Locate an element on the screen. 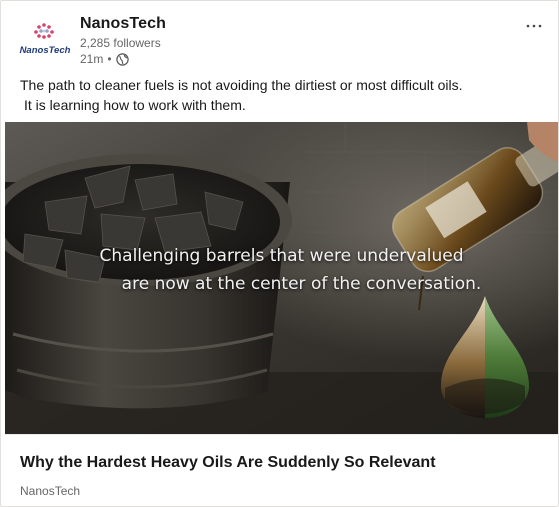 This screenshot has width=559, height=507. more-options-button is located at coordinates (534, 23).